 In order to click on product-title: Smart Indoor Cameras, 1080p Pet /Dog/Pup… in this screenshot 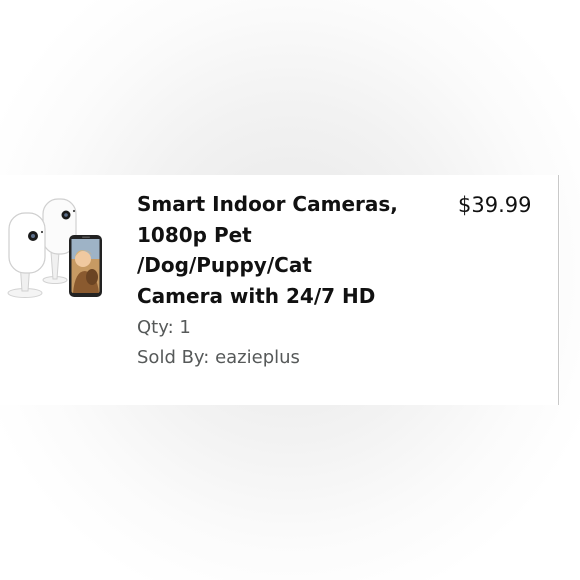, I will do `click(282, 250)`.